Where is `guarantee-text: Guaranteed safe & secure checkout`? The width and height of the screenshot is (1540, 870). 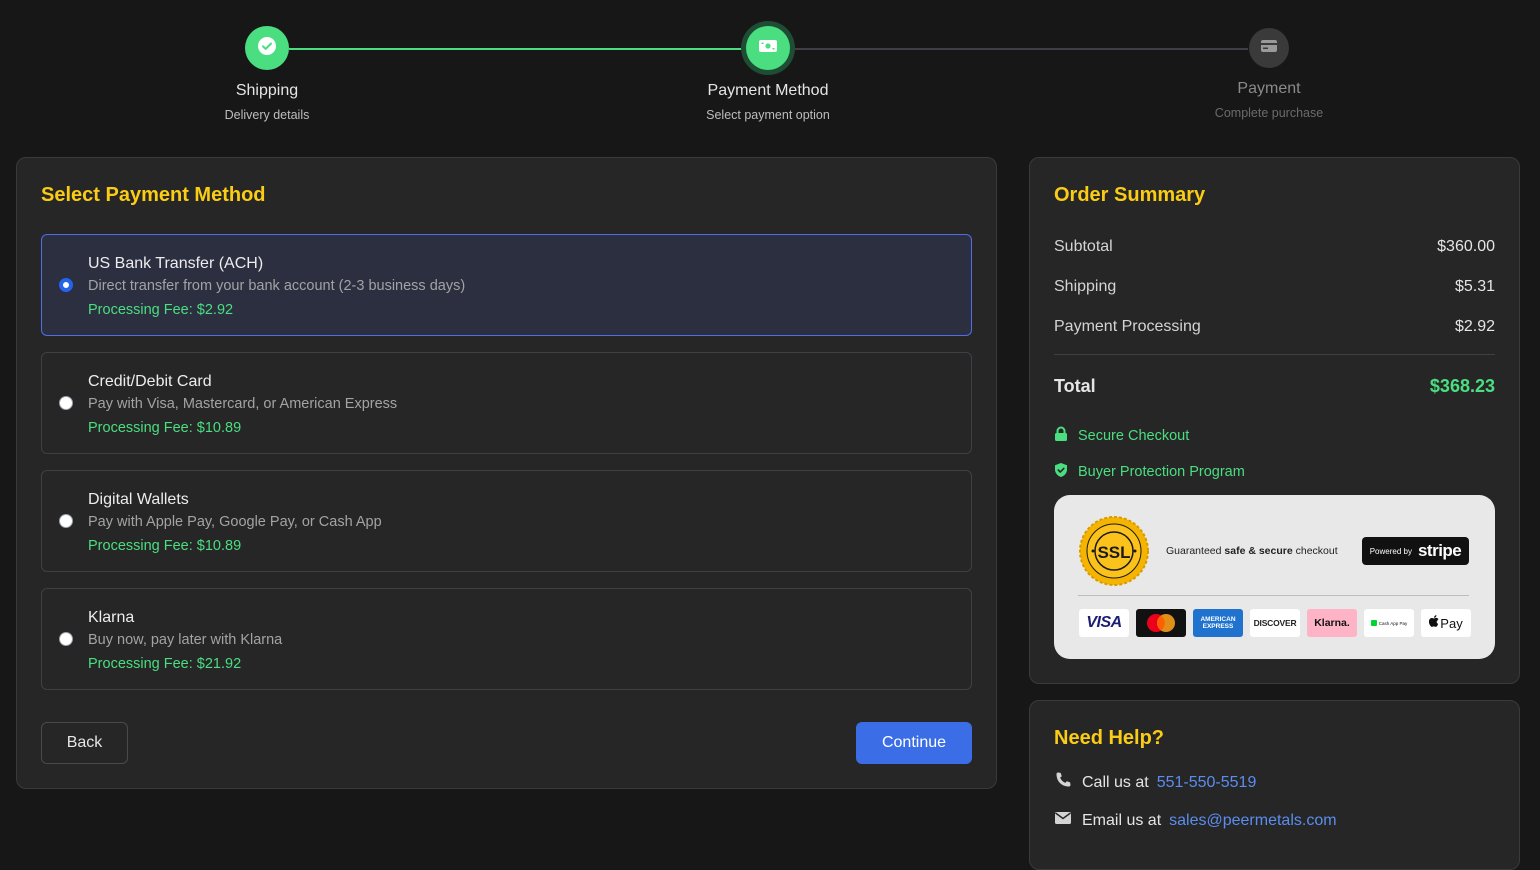
guarantee-text: Guaranteed safe & secure checkout is located at coordinates (1252, 551).